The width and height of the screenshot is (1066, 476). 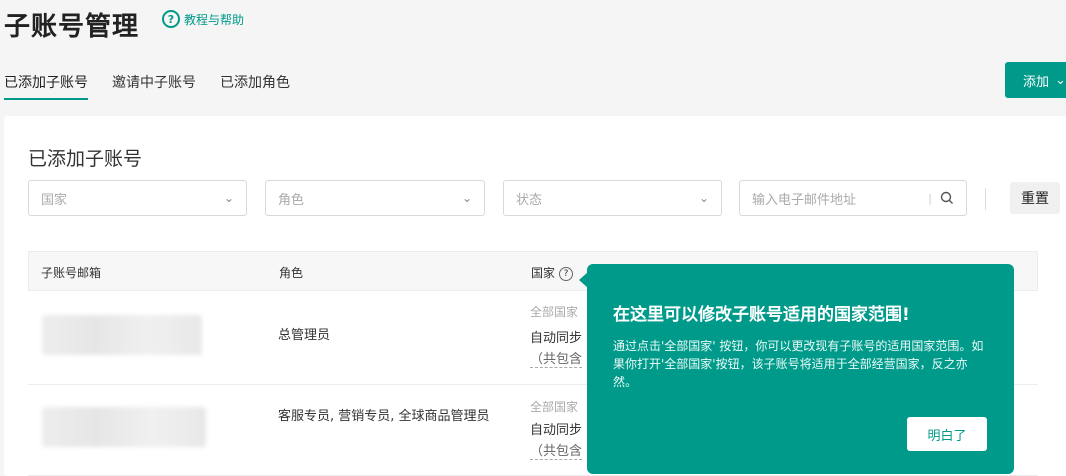 What do you see at coordinates (612, 198) in the screenshot?
I see `status-filter-select: 状态 ⌄` at bounding box center [612, 198].